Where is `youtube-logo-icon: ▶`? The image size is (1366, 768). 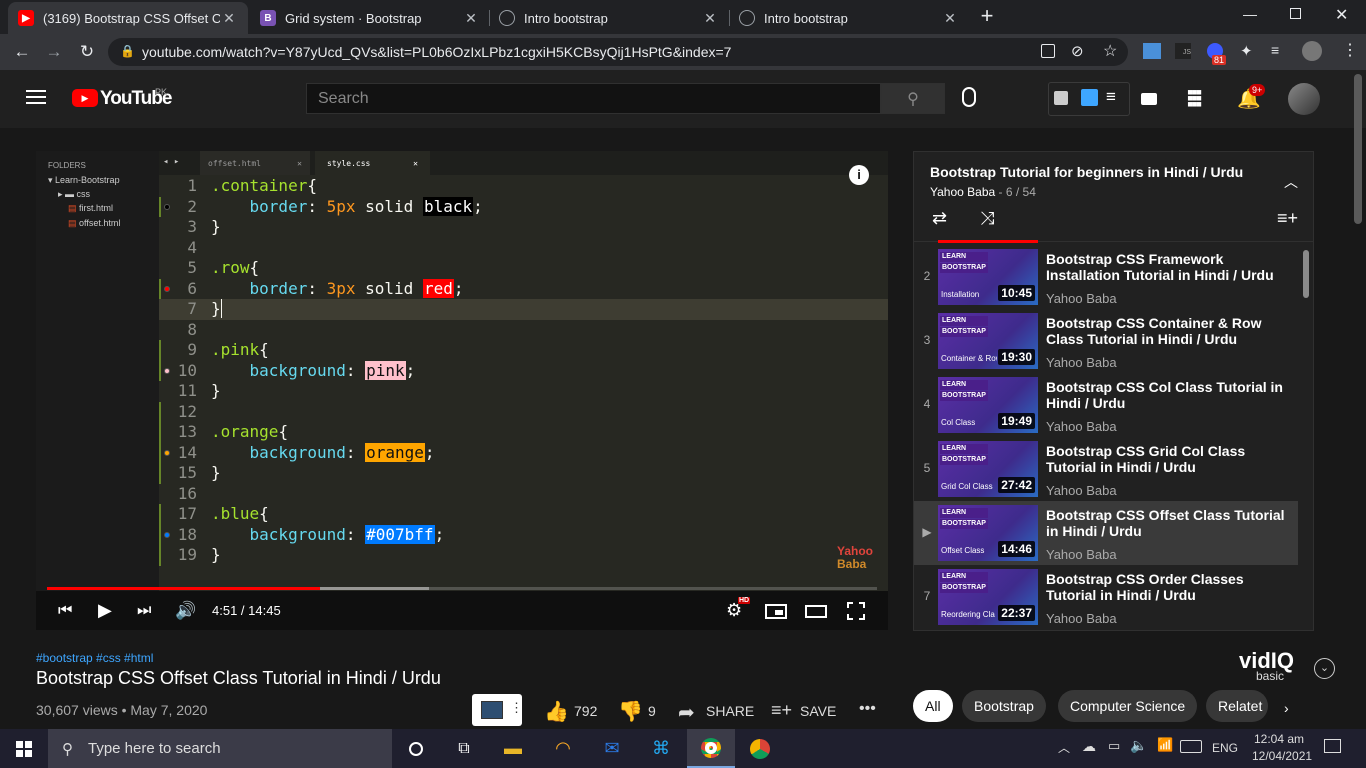 youtube-logo-icon: ▶ is located at coordinates (85, 98).